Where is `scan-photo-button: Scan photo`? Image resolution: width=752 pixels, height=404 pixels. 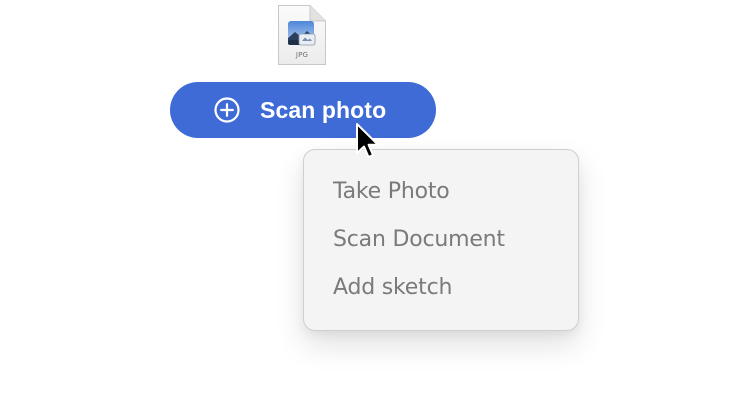
scan-photo-button: Scan photo is located at coordinates (303, 110).